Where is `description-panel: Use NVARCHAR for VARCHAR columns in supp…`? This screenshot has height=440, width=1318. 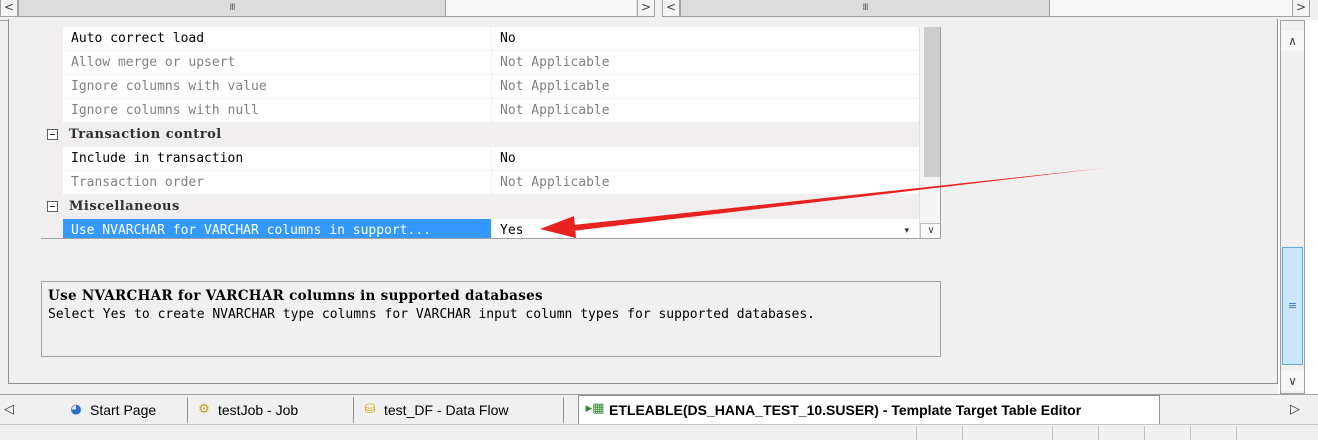
description-panel: Use NVARCHAR for VARCHAR columns in supp… is located at coordinates (491, 319).